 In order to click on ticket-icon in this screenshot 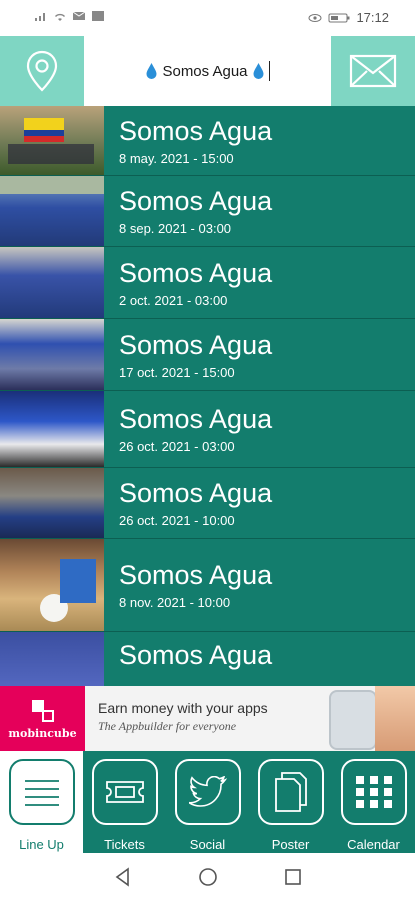, I will do `click(124, 792)`.